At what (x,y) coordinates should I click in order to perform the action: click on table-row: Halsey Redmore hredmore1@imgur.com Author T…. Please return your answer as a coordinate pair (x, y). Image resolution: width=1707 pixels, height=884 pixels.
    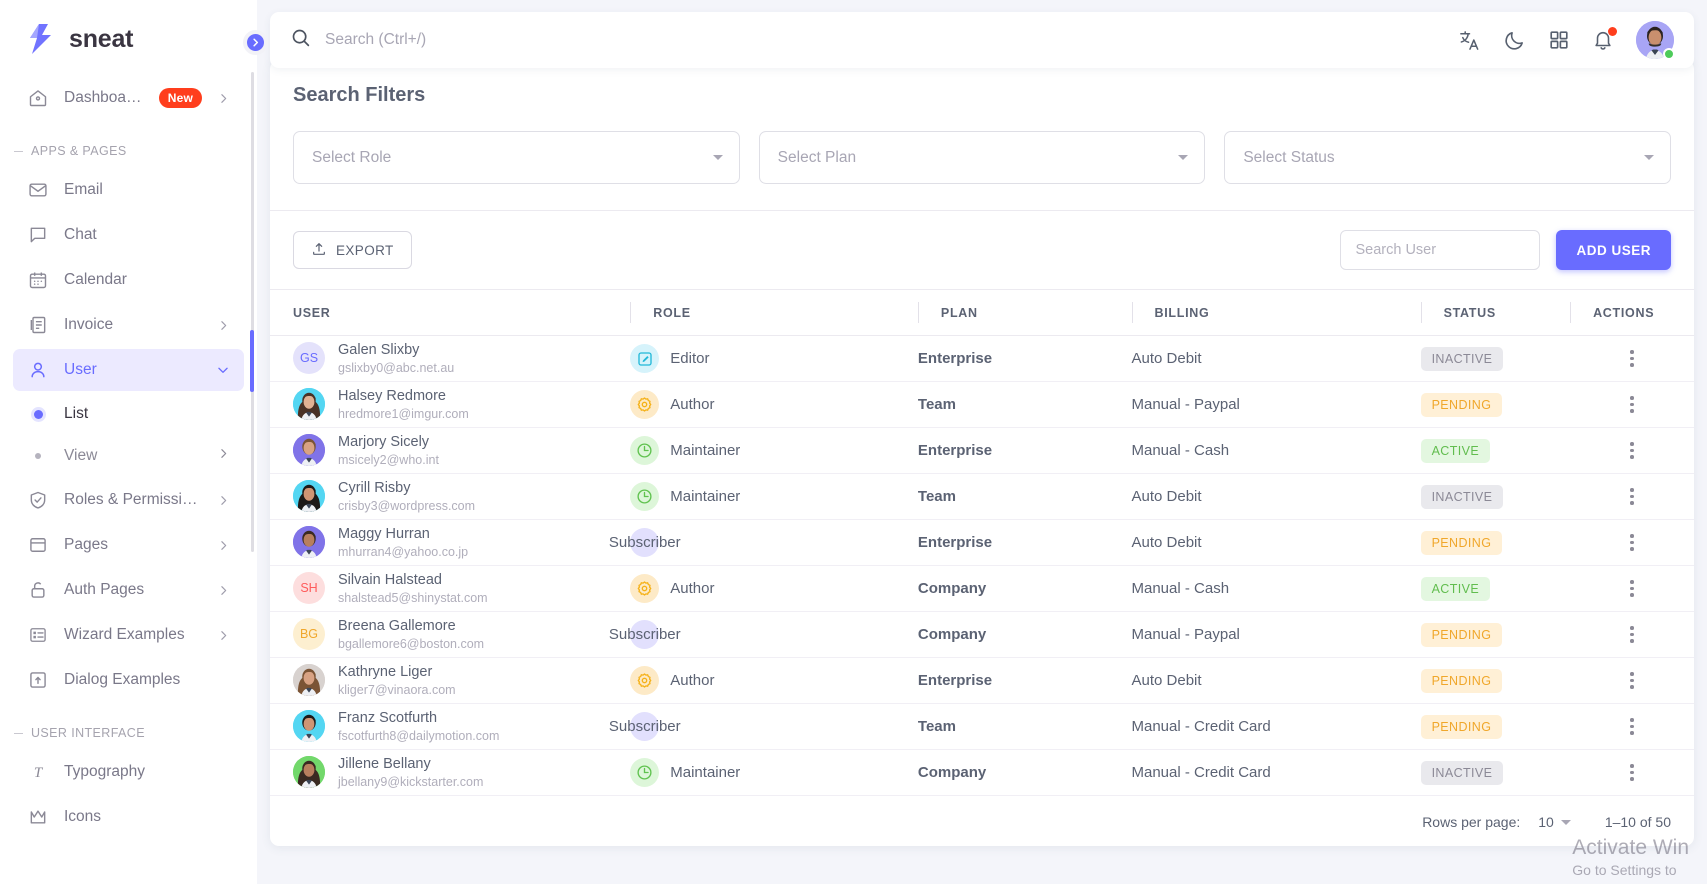
    Looking at the image, I should click on (982, 404).